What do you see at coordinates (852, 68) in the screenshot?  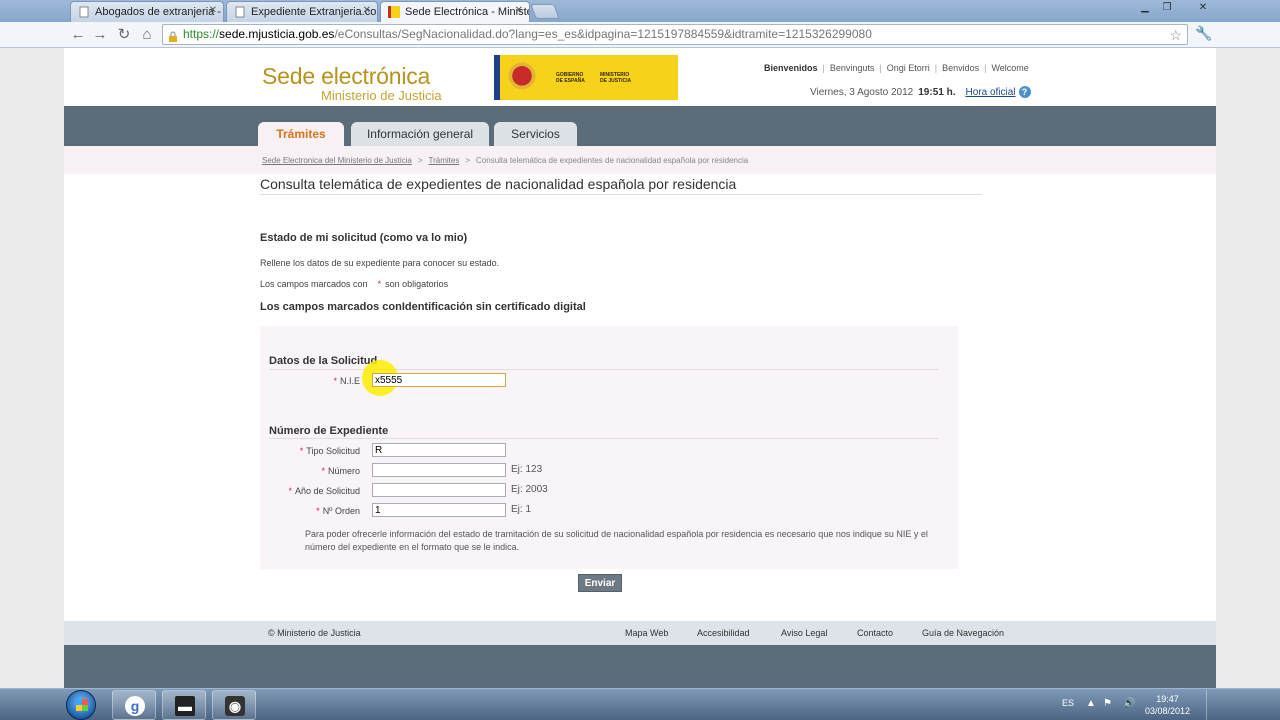 I see `lang-ca: Benvinguts` at bounding box center [852, 68].